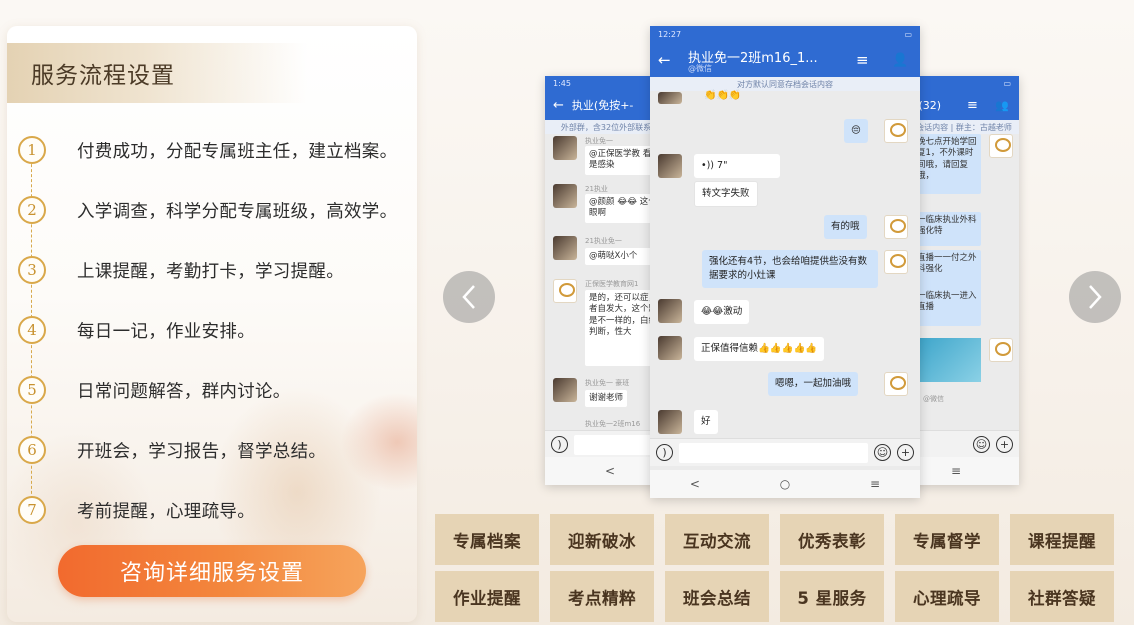 Image resolution: width=1134 pixels, height=625 pixels. What do you see at coordinates (947, 307) in the screenshot?
I see `message-bubble: 一临床执一进入直播` at bounding box center [947, 307].